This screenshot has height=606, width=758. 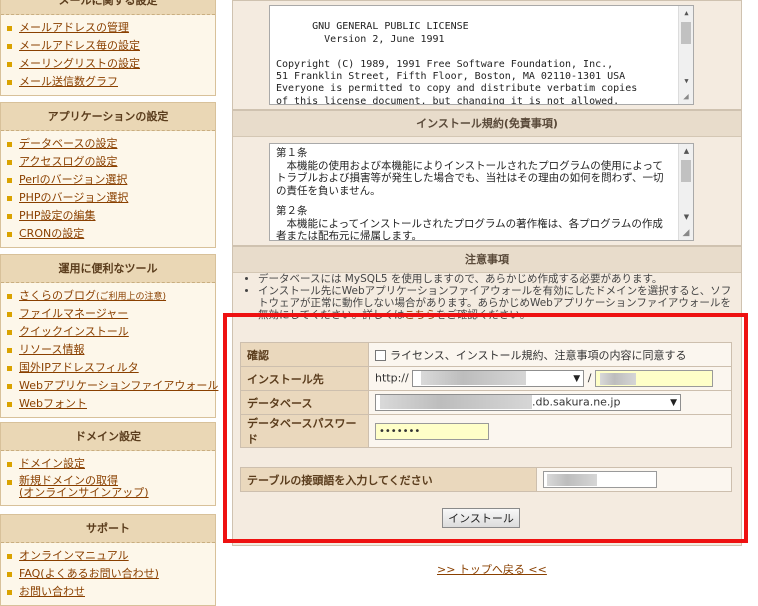 I want to click on sidebar-link: Webアプリケーションファイアウォール, so click(x=118, y=385).